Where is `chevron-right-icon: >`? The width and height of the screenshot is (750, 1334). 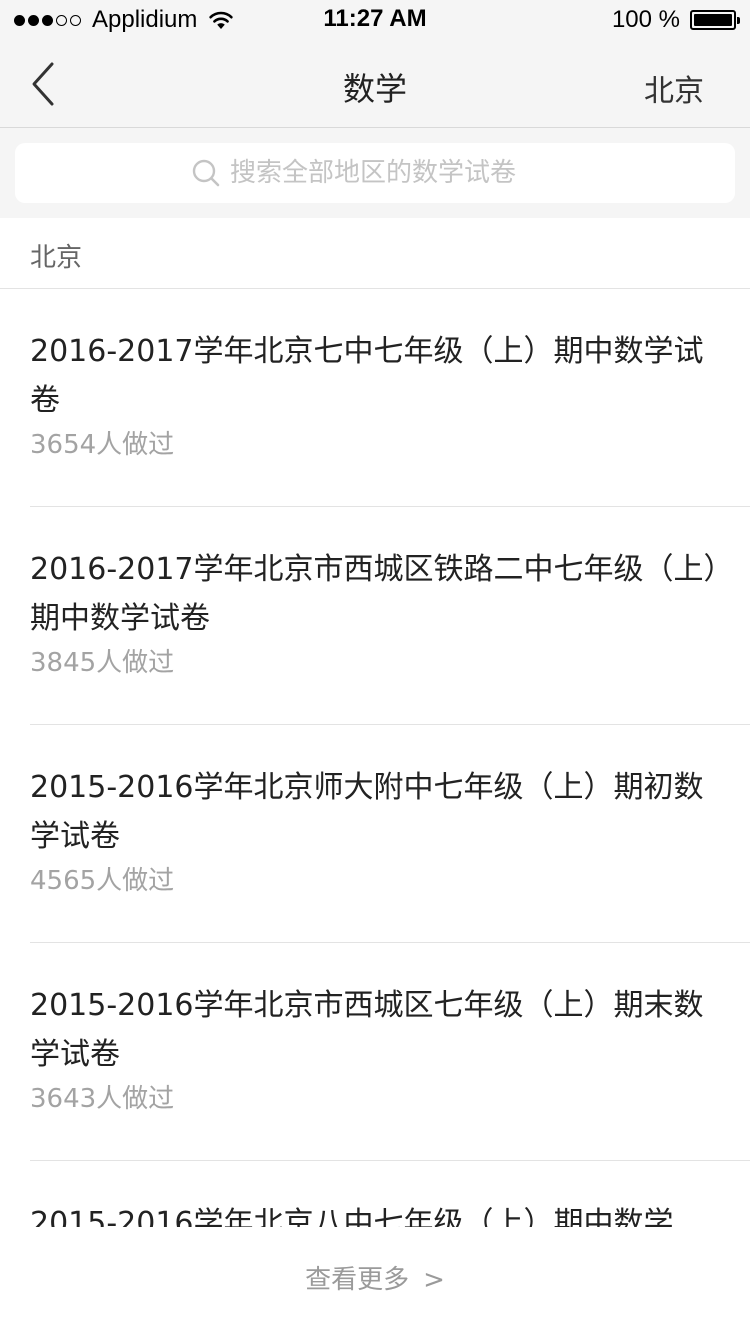 chevron-right-icon: > is located at coordinates (434, 1280).